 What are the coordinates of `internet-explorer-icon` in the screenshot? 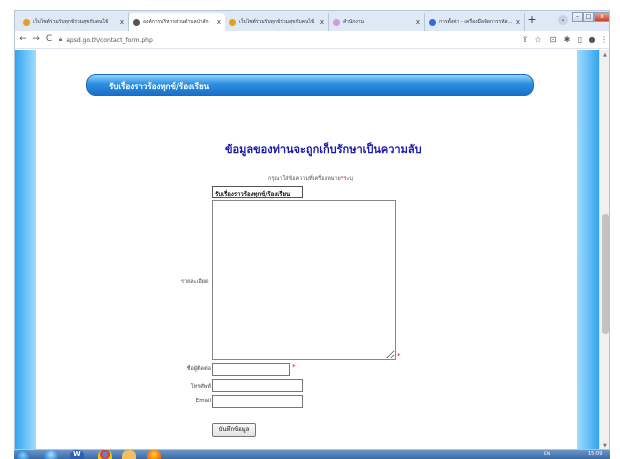 It's located at (51, 454).